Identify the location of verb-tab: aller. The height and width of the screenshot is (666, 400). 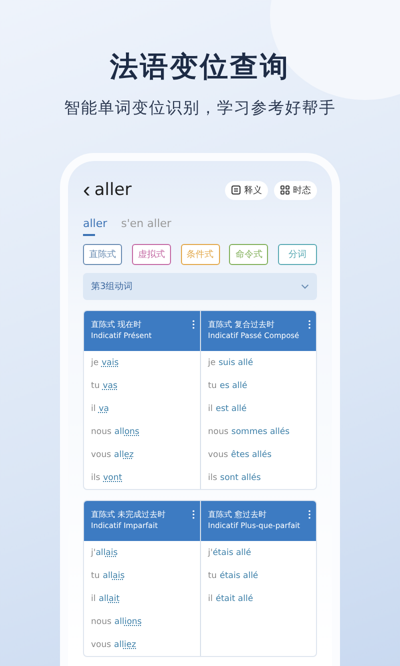
(95, 226).